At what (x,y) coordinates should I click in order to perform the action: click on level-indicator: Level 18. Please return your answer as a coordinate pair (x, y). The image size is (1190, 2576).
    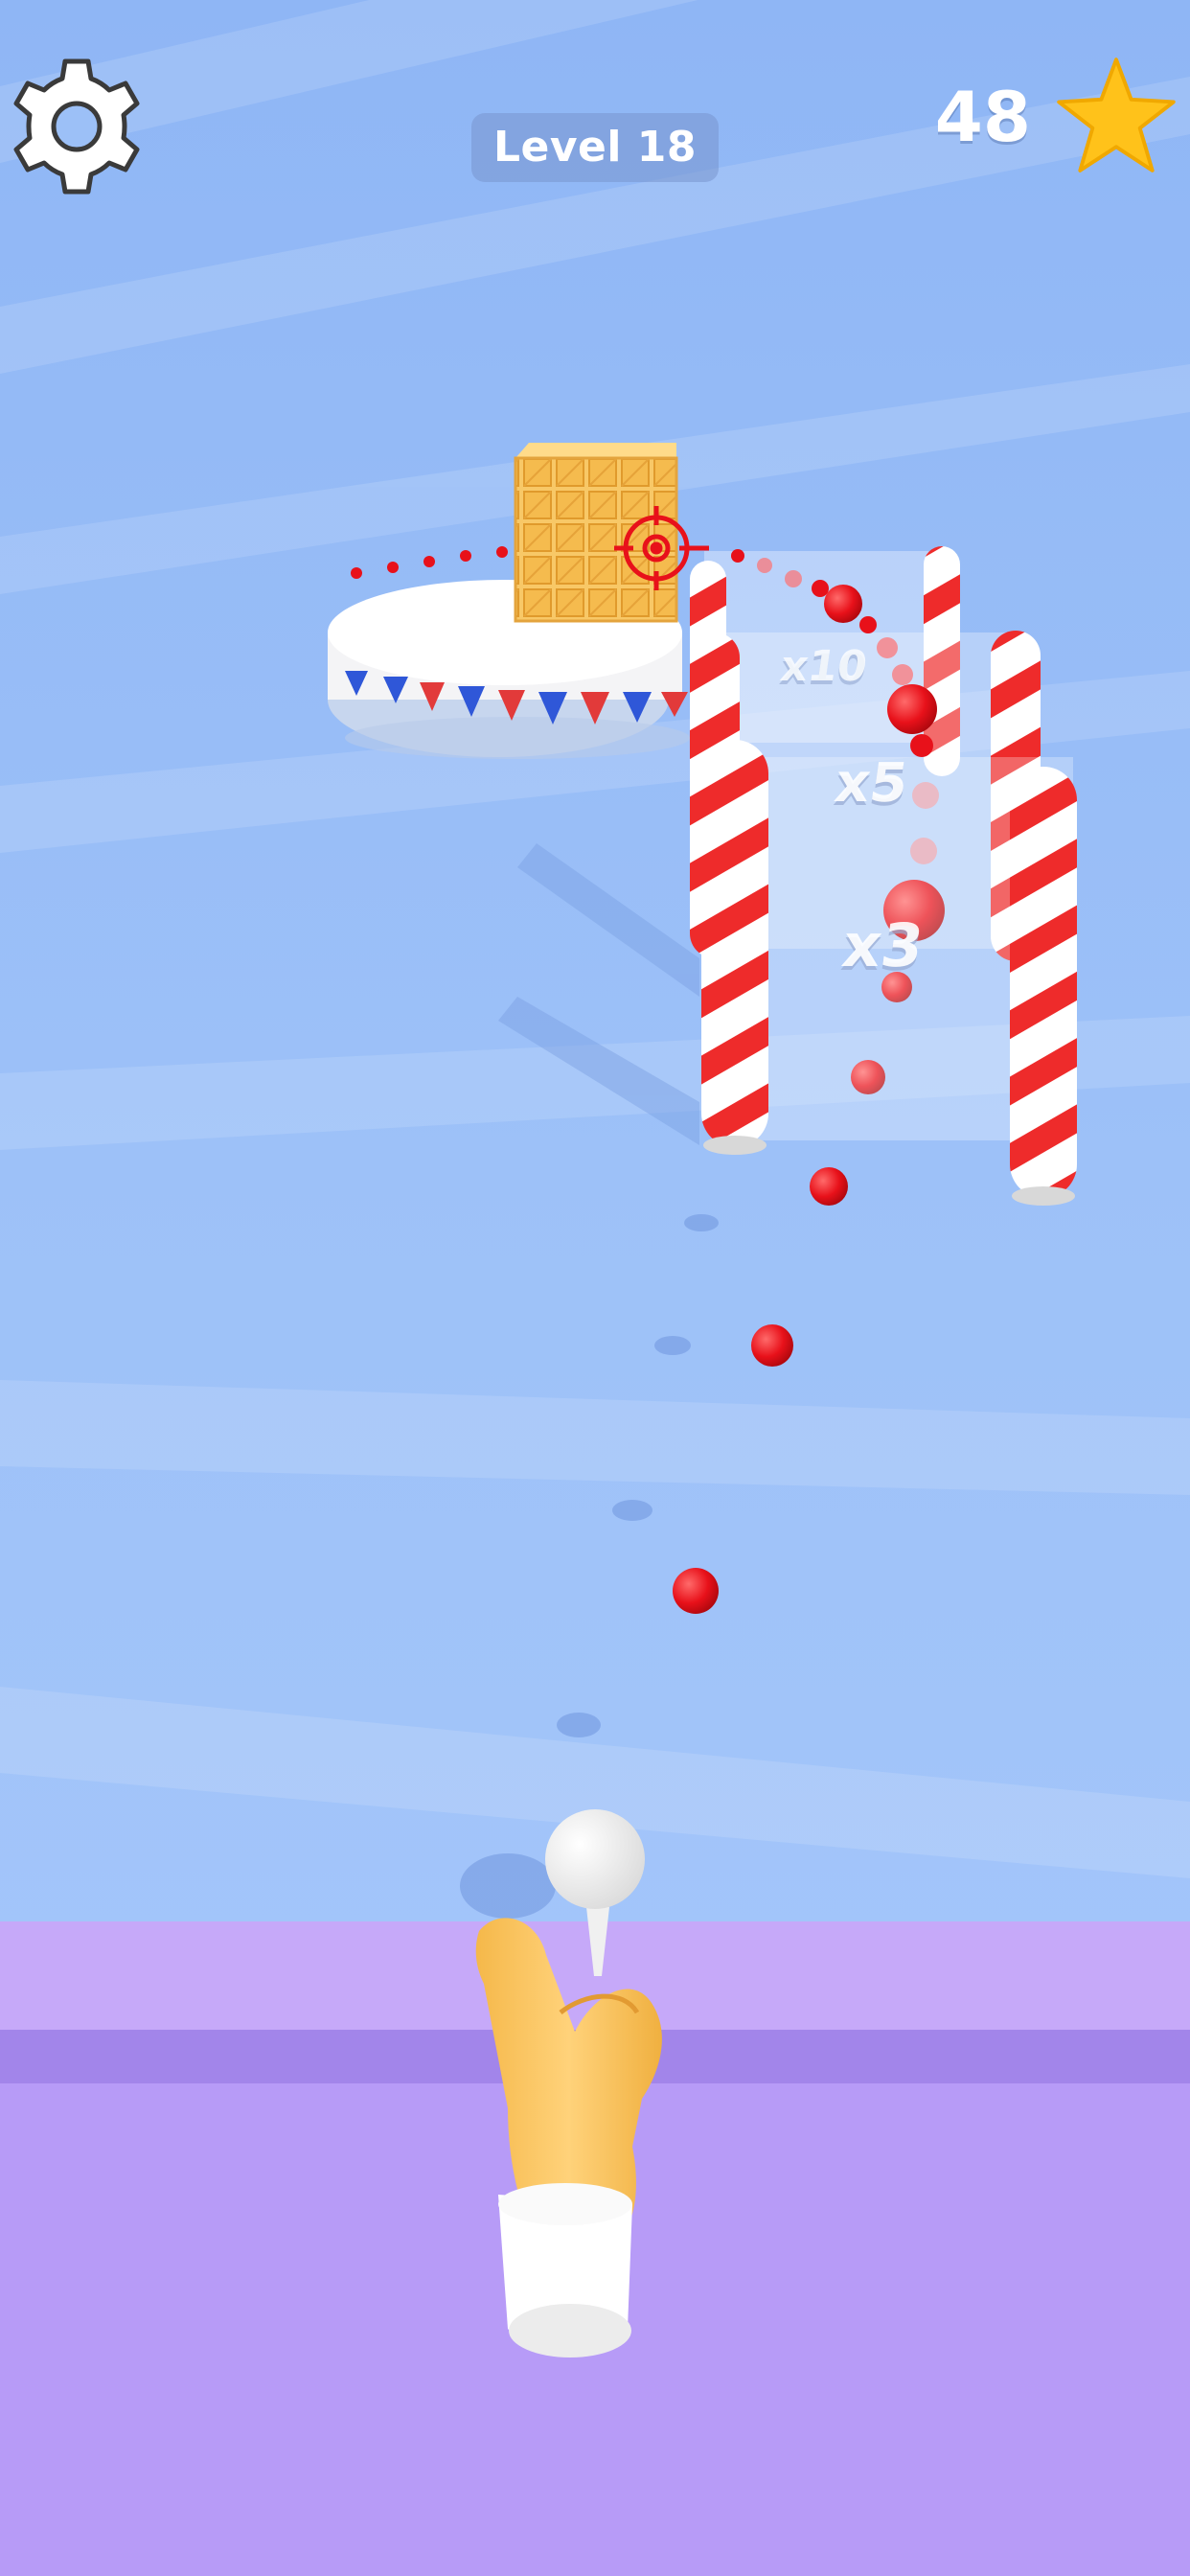
    Looking at the image, I should click on (595, 147).